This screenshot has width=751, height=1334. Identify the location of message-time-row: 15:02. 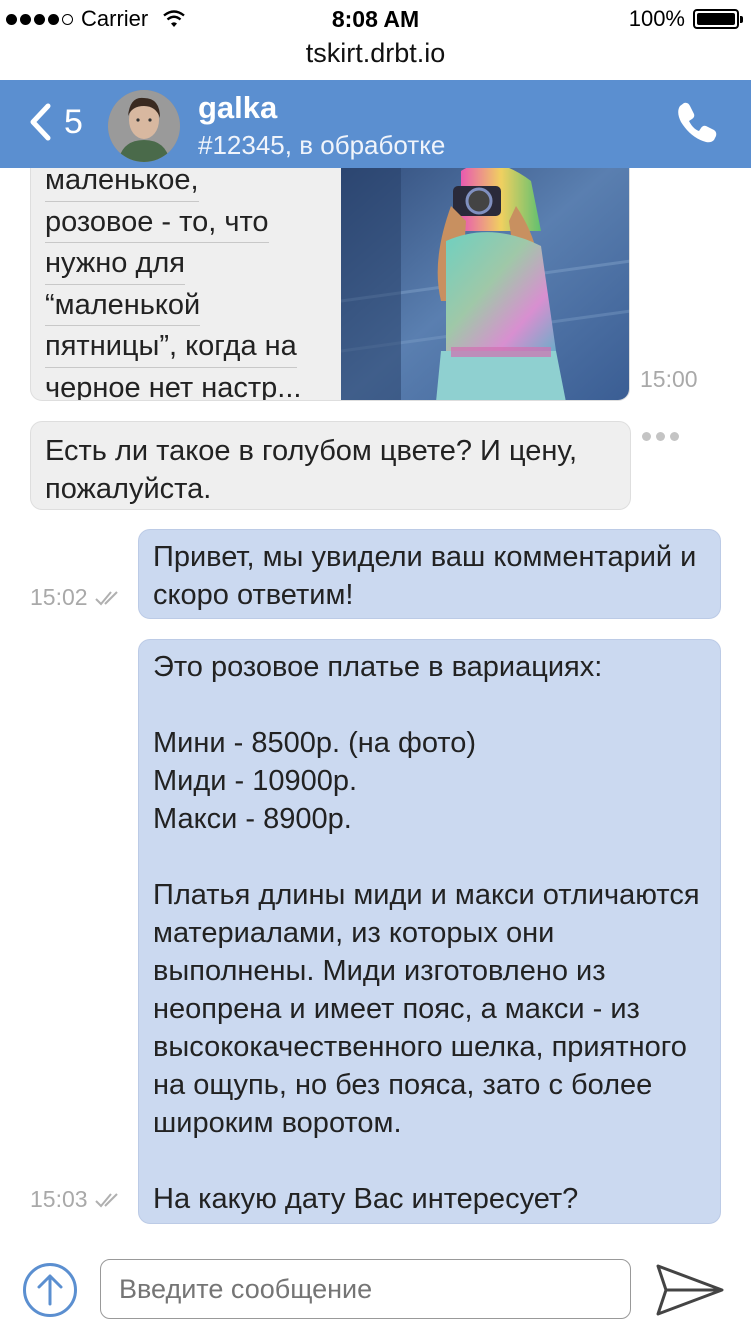
(77, 597).